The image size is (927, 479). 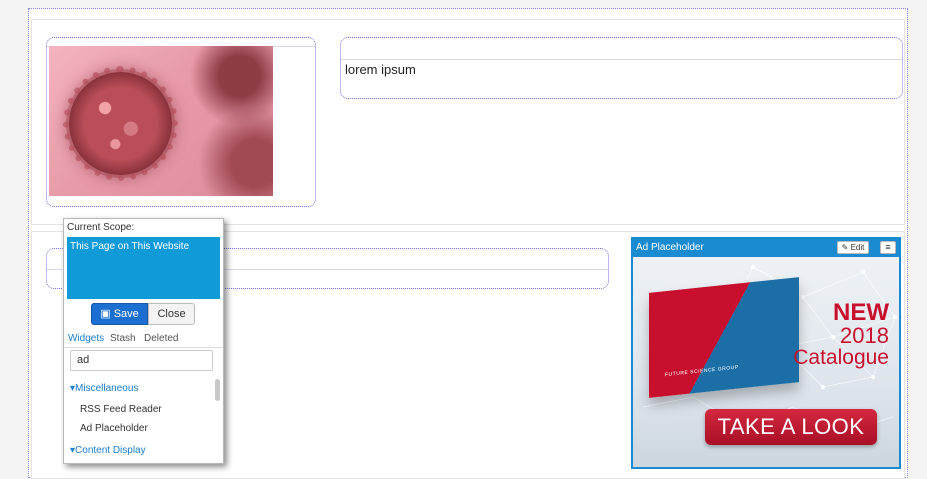 I want to click on hero-image, so click(x=161, y=121).